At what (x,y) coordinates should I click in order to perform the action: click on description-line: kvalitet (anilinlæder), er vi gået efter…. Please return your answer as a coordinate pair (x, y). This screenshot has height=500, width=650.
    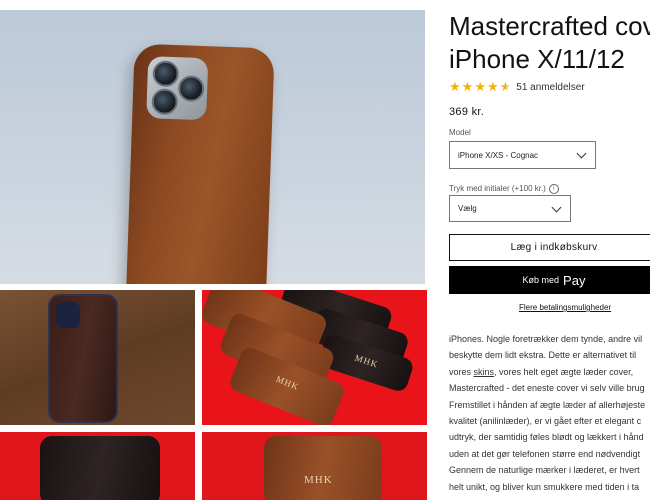
    Looking at the image, I should click on (545, 421).